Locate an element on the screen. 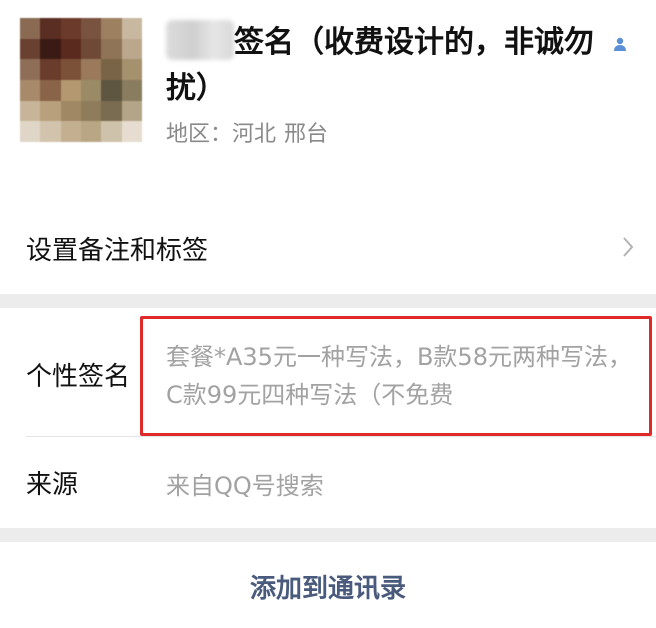 This screenshot has height=628, width=656. source-value: 来自QQ号搜索 is located at coordinates (245, 486).